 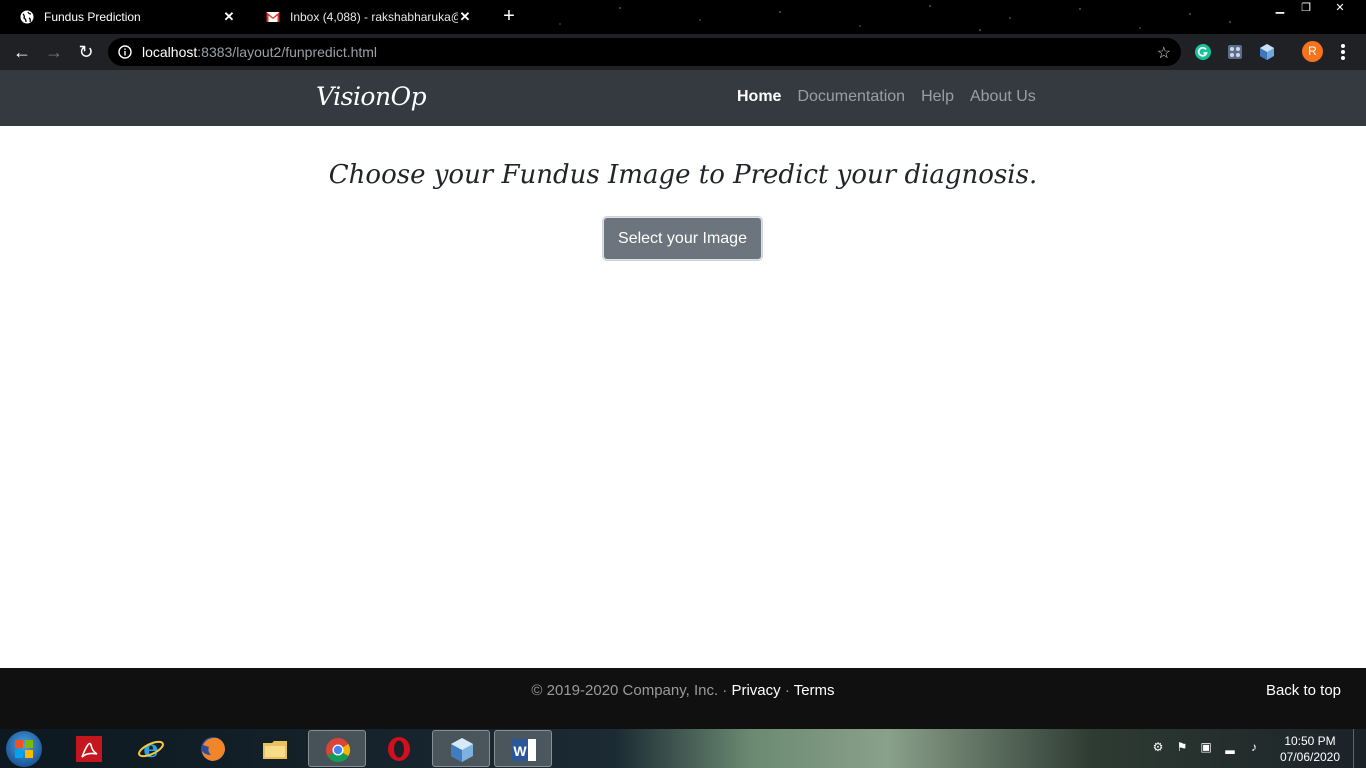 I want to click on terms-link: Terms, so click(x=814, y=690).